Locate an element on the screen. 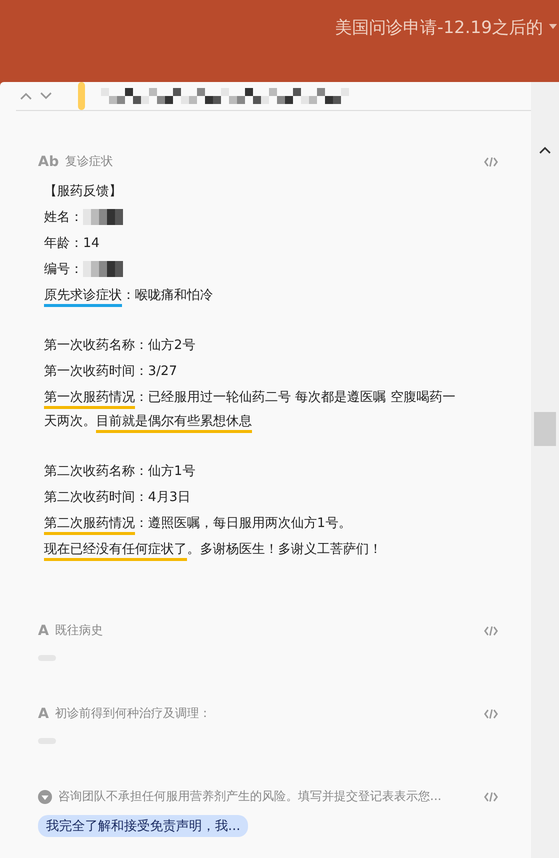 The width and height of the screenshot is (559, 858). caret-icon is located at coordinates (553, 27).